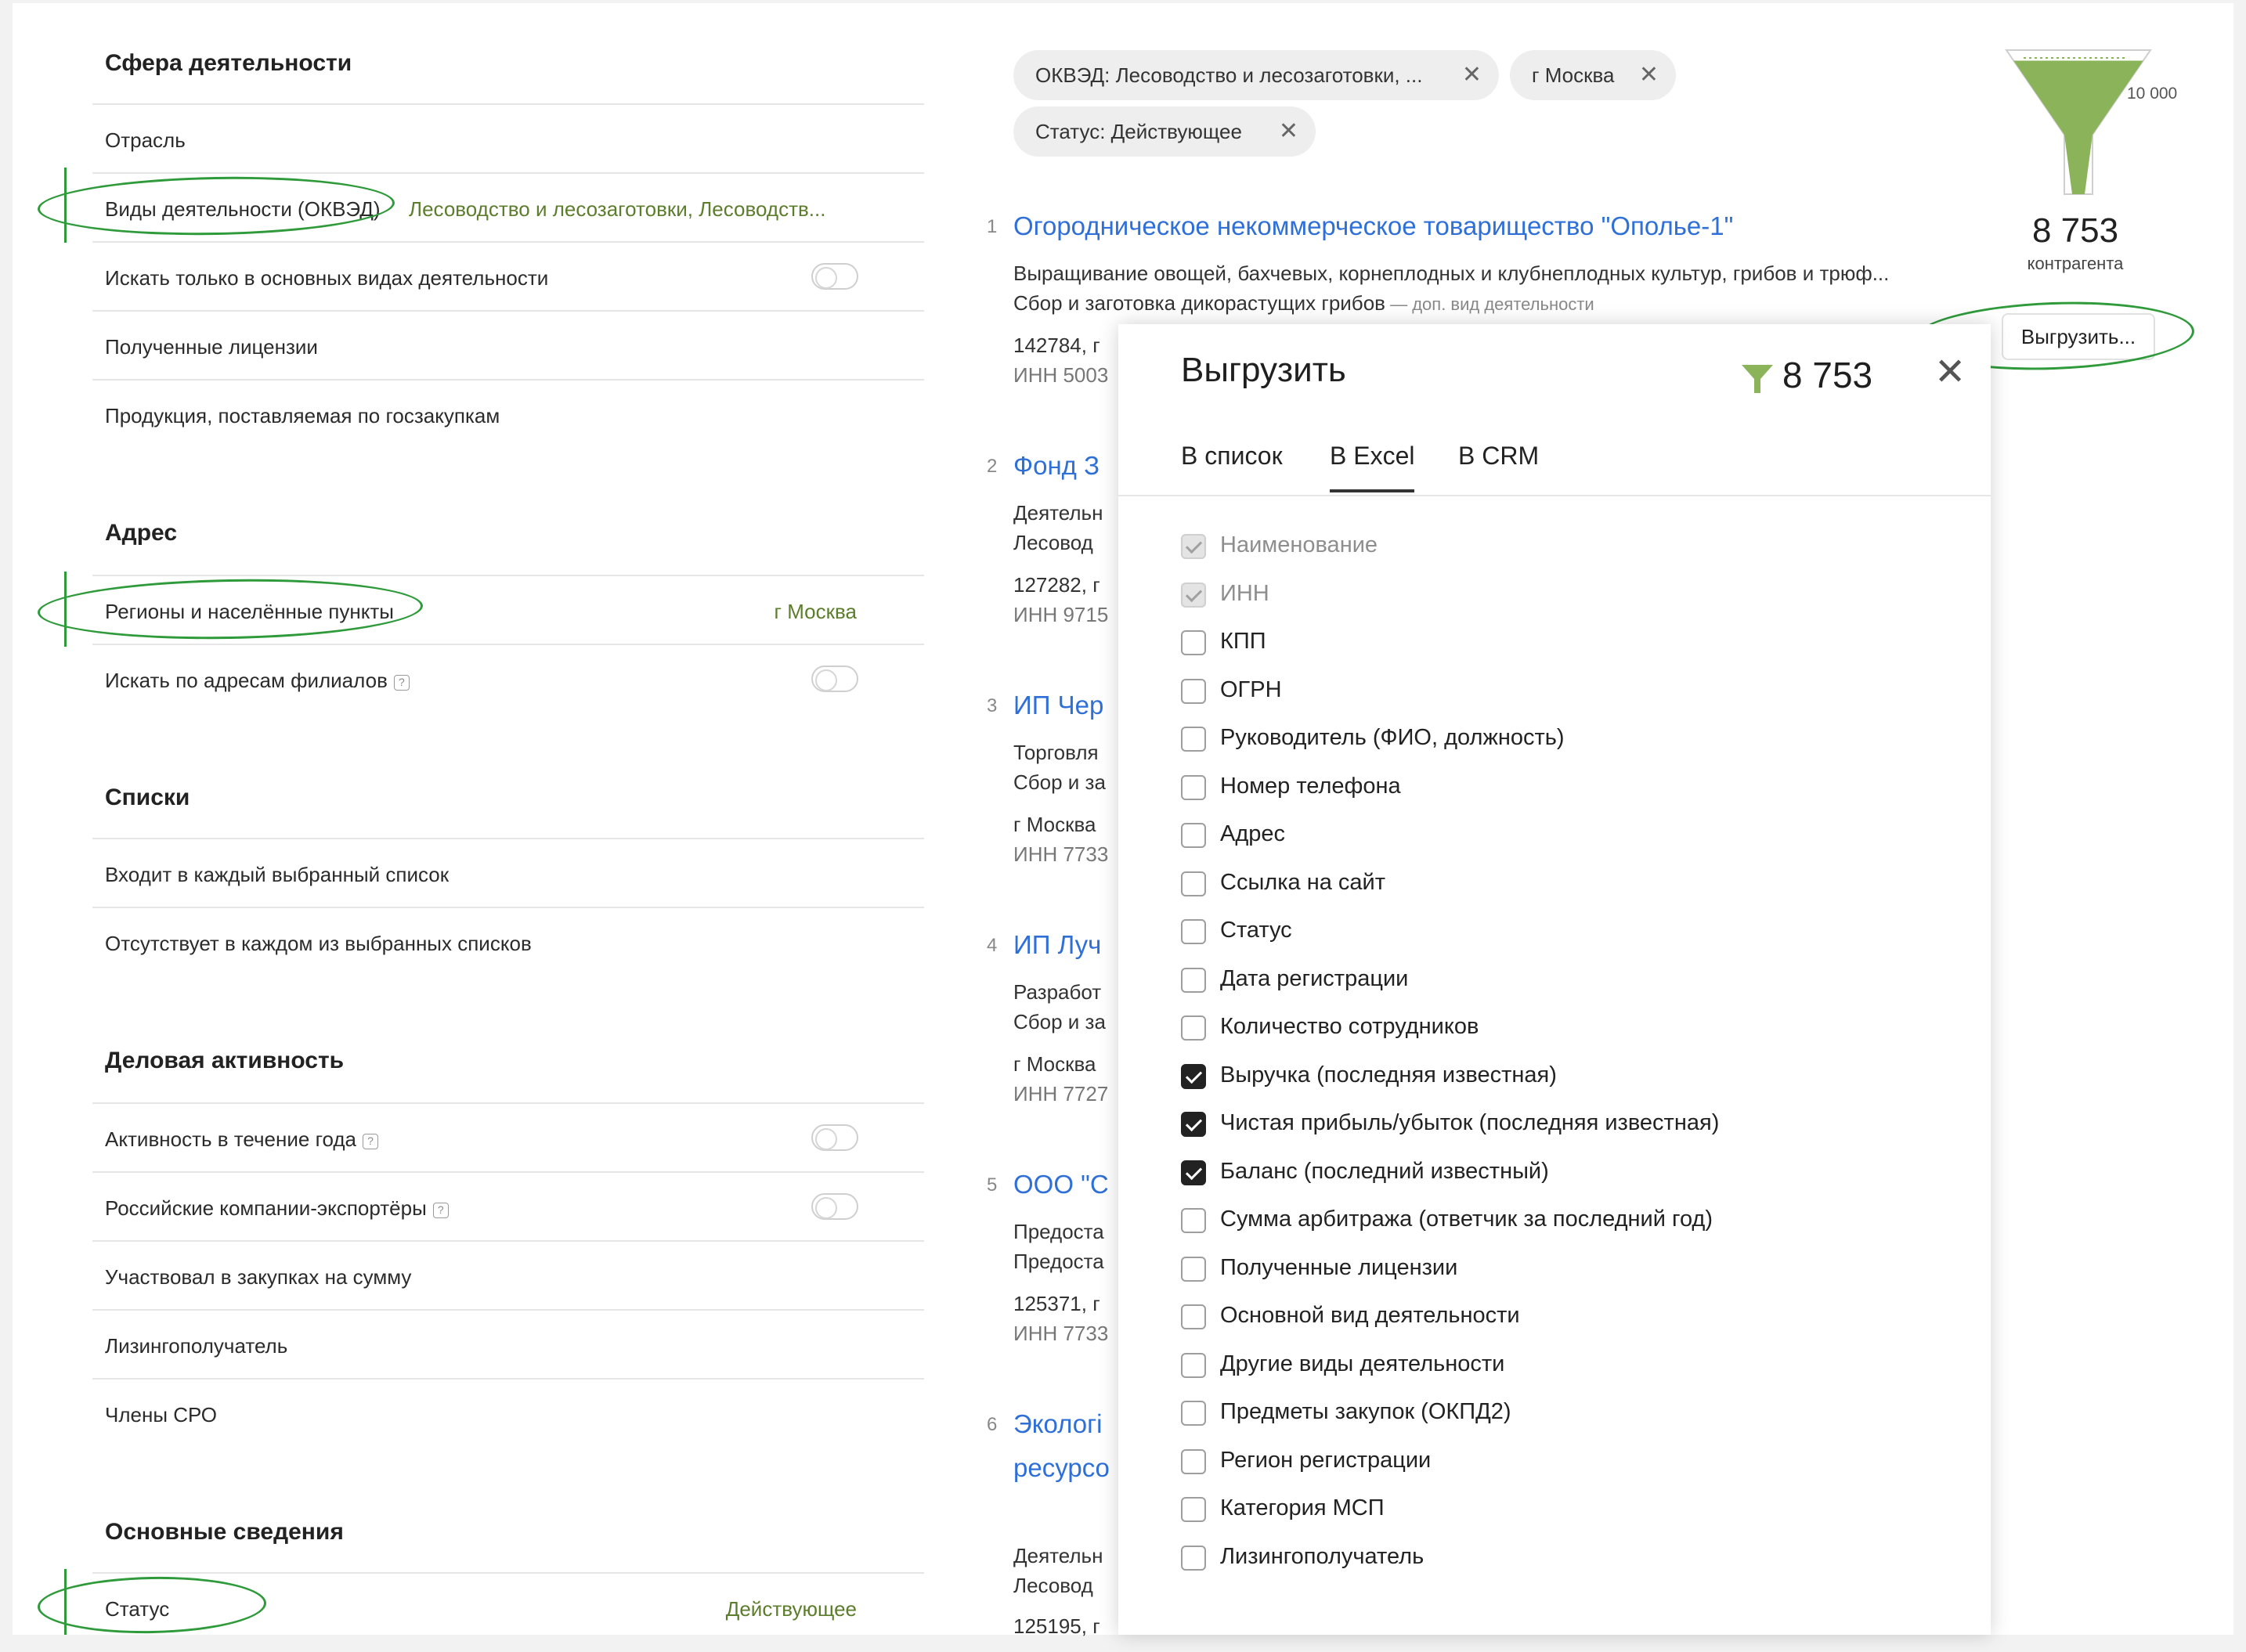  What do you see at coordinates (508, 1274) in the screenshot?
I see `filter-procurement: Участвовал в закупках на сумму` at bounding box center [508, 1274].